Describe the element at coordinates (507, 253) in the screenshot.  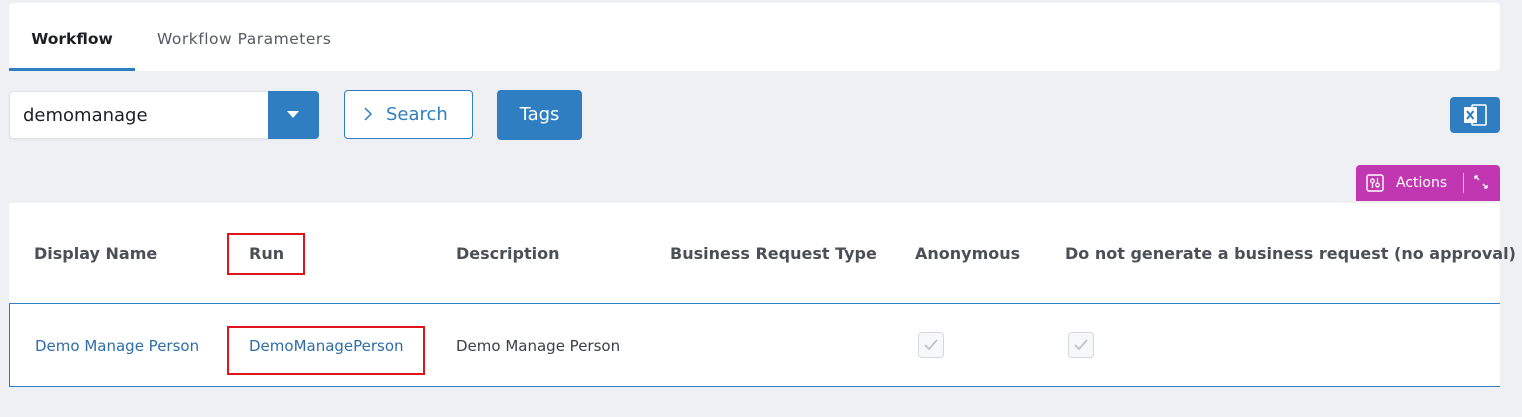
I see `column-header-description: Description` at that location.